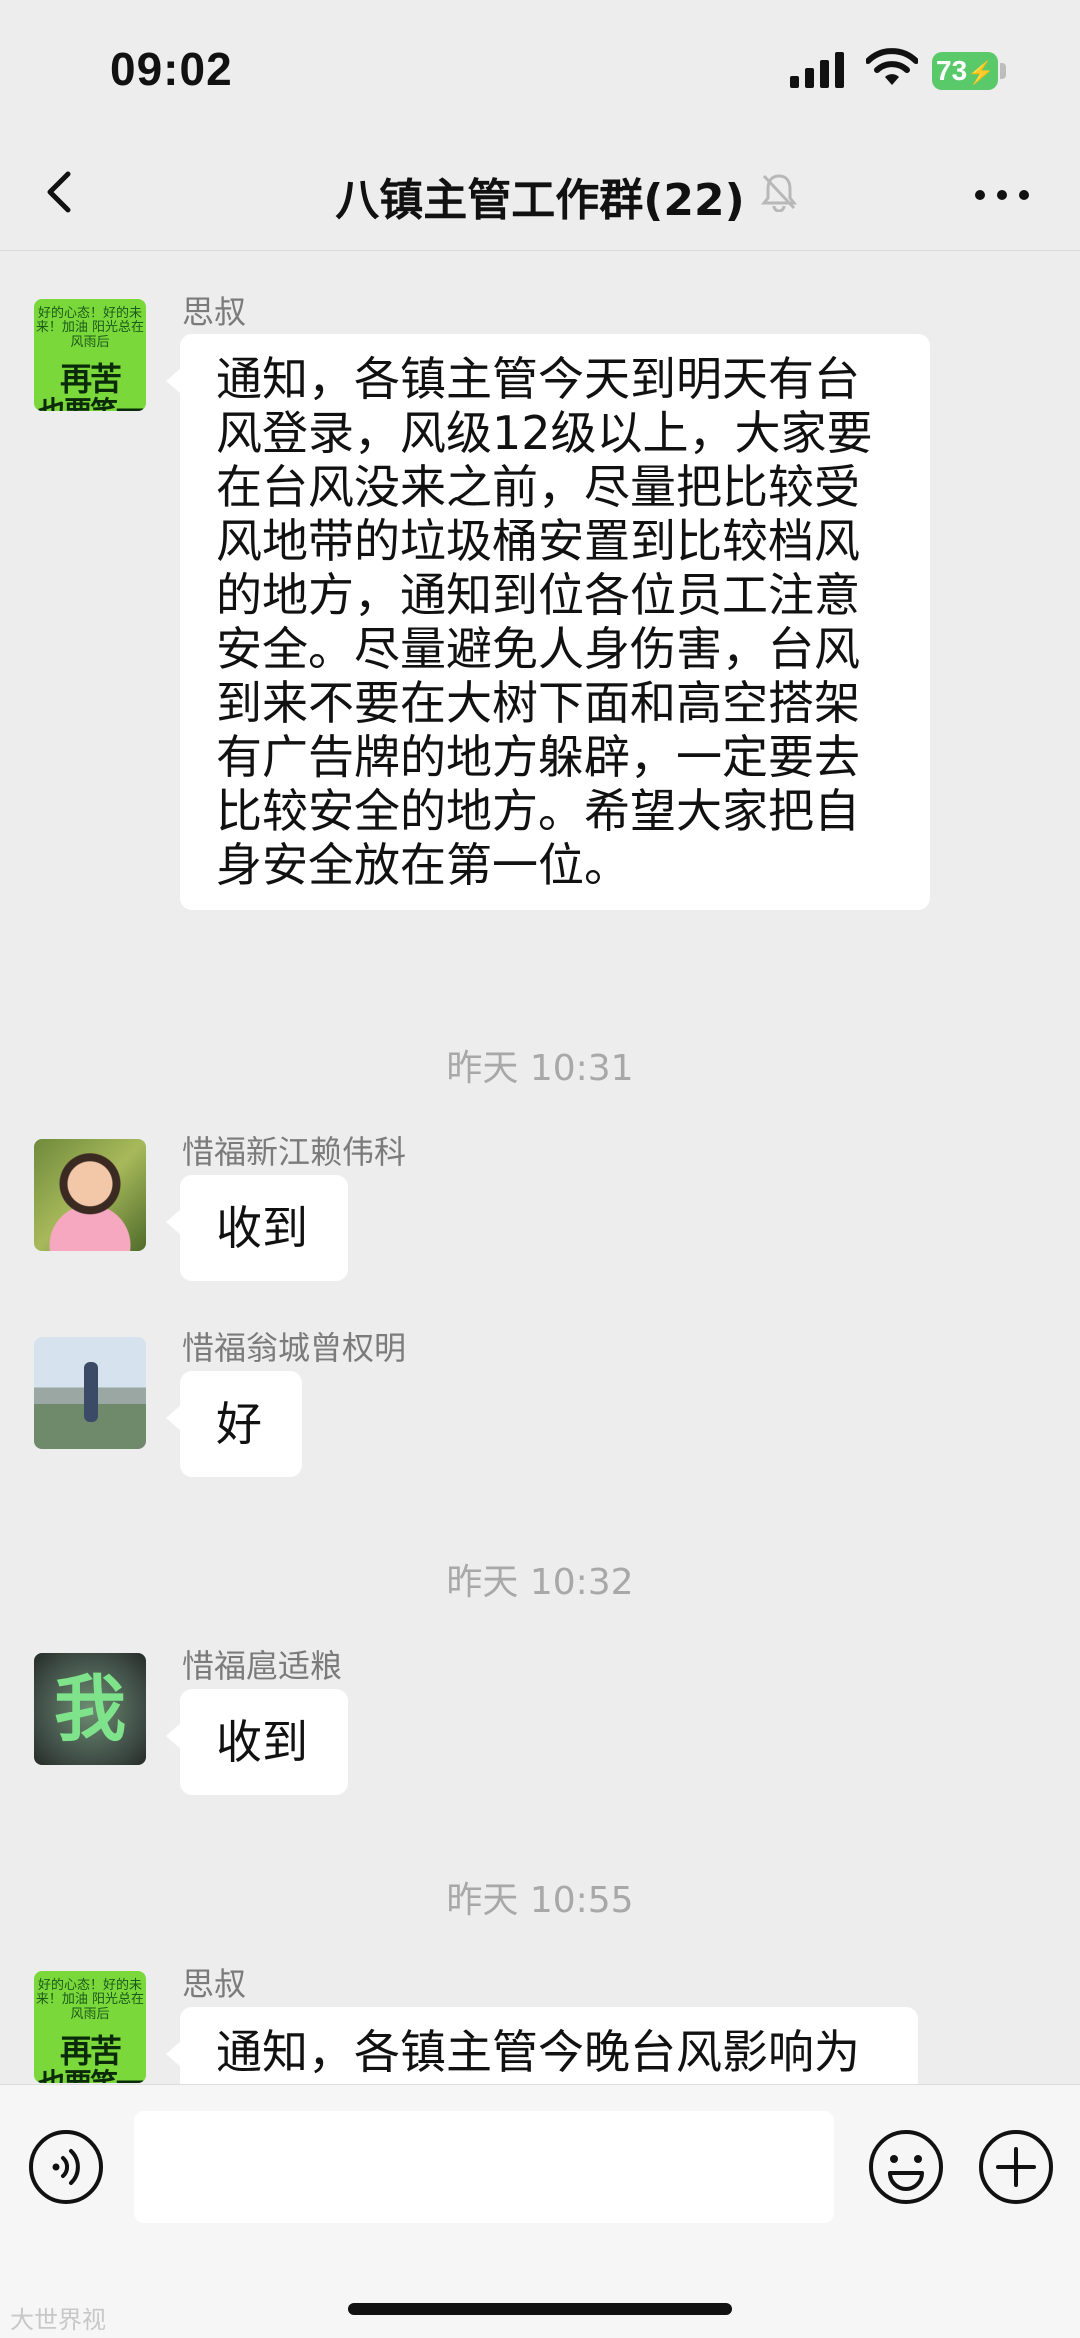 The width and height of the screenshot is (1080, 2338). I want to click on message-line: 有广告牌的地方躲辟，一定要去, so click(538, 757).